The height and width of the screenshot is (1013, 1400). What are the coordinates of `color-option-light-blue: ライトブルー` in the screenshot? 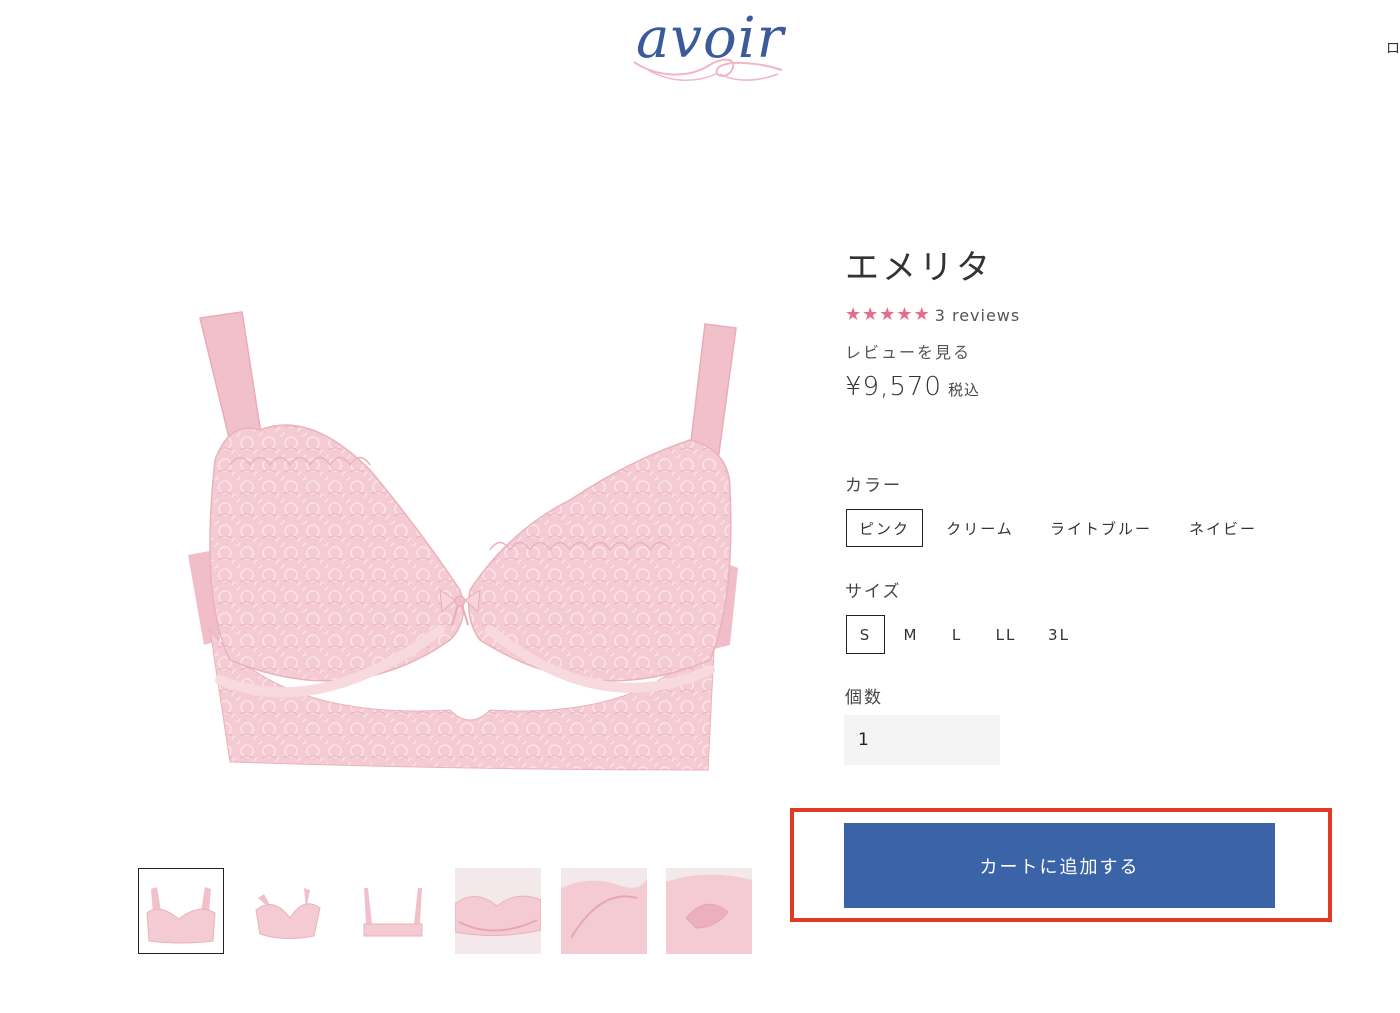 It's located at (1101, 528).